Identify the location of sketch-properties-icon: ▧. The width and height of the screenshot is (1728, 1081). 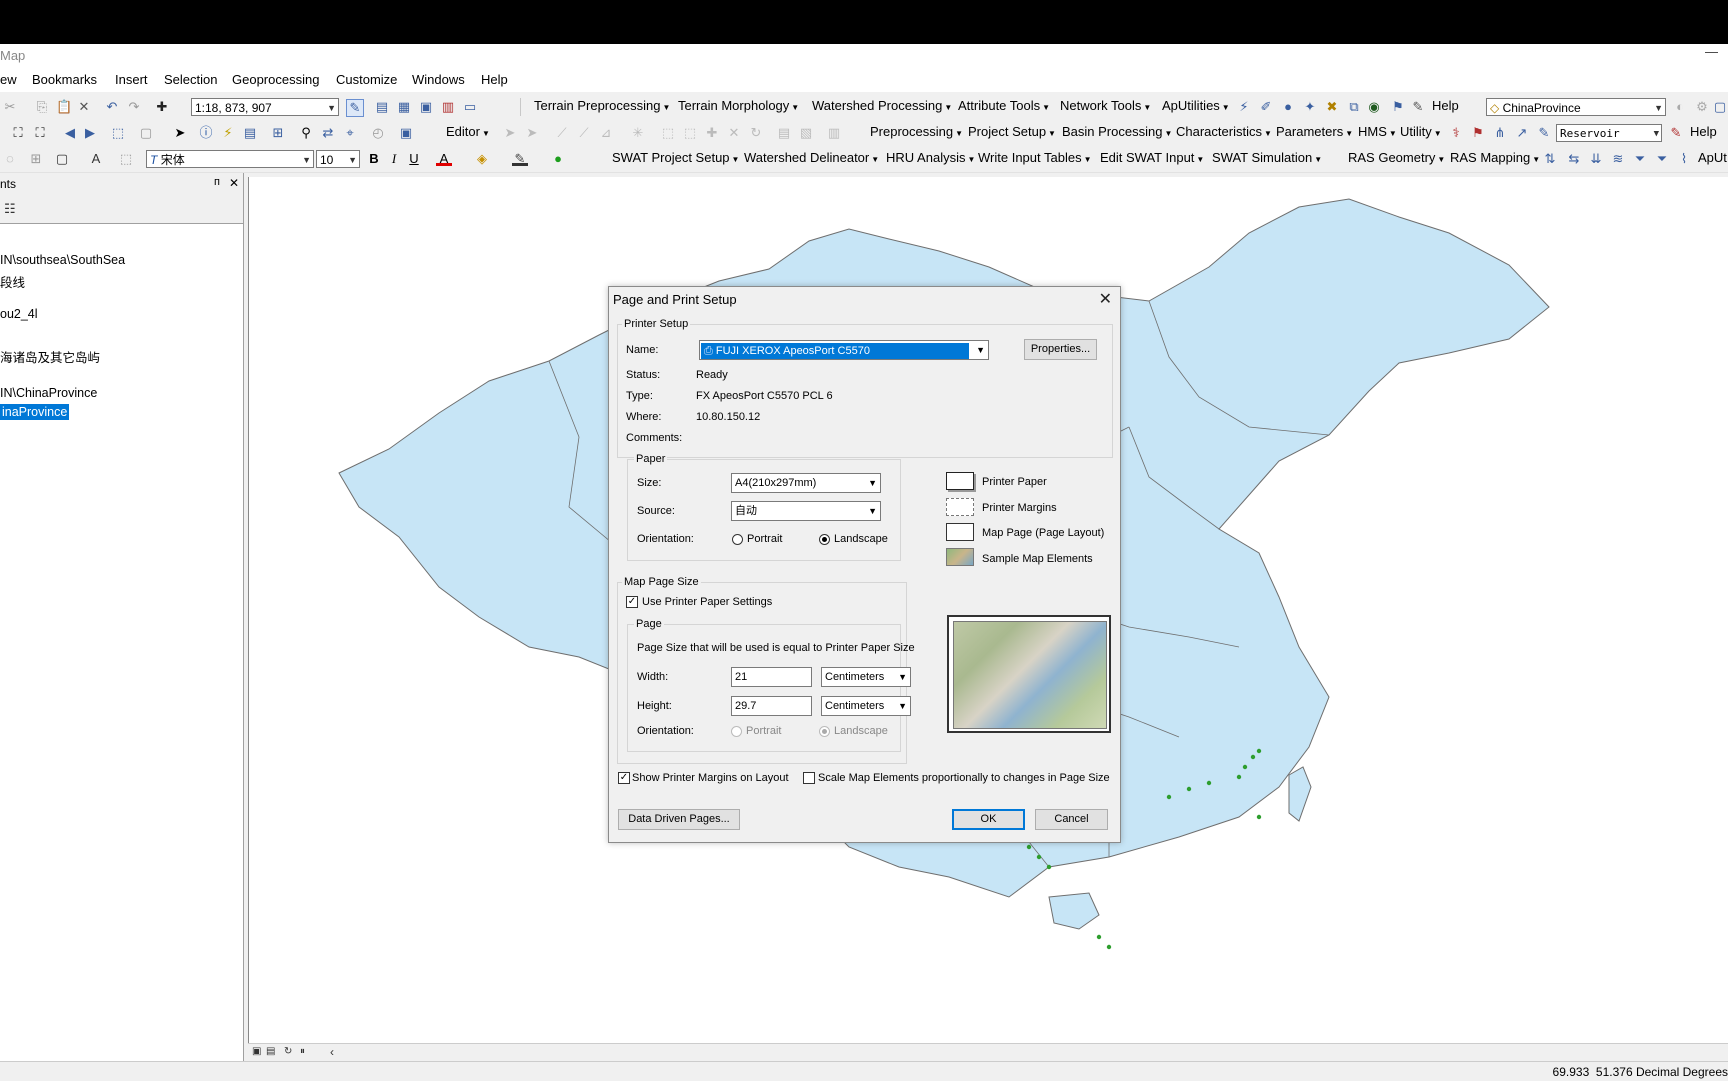
(806, 133).